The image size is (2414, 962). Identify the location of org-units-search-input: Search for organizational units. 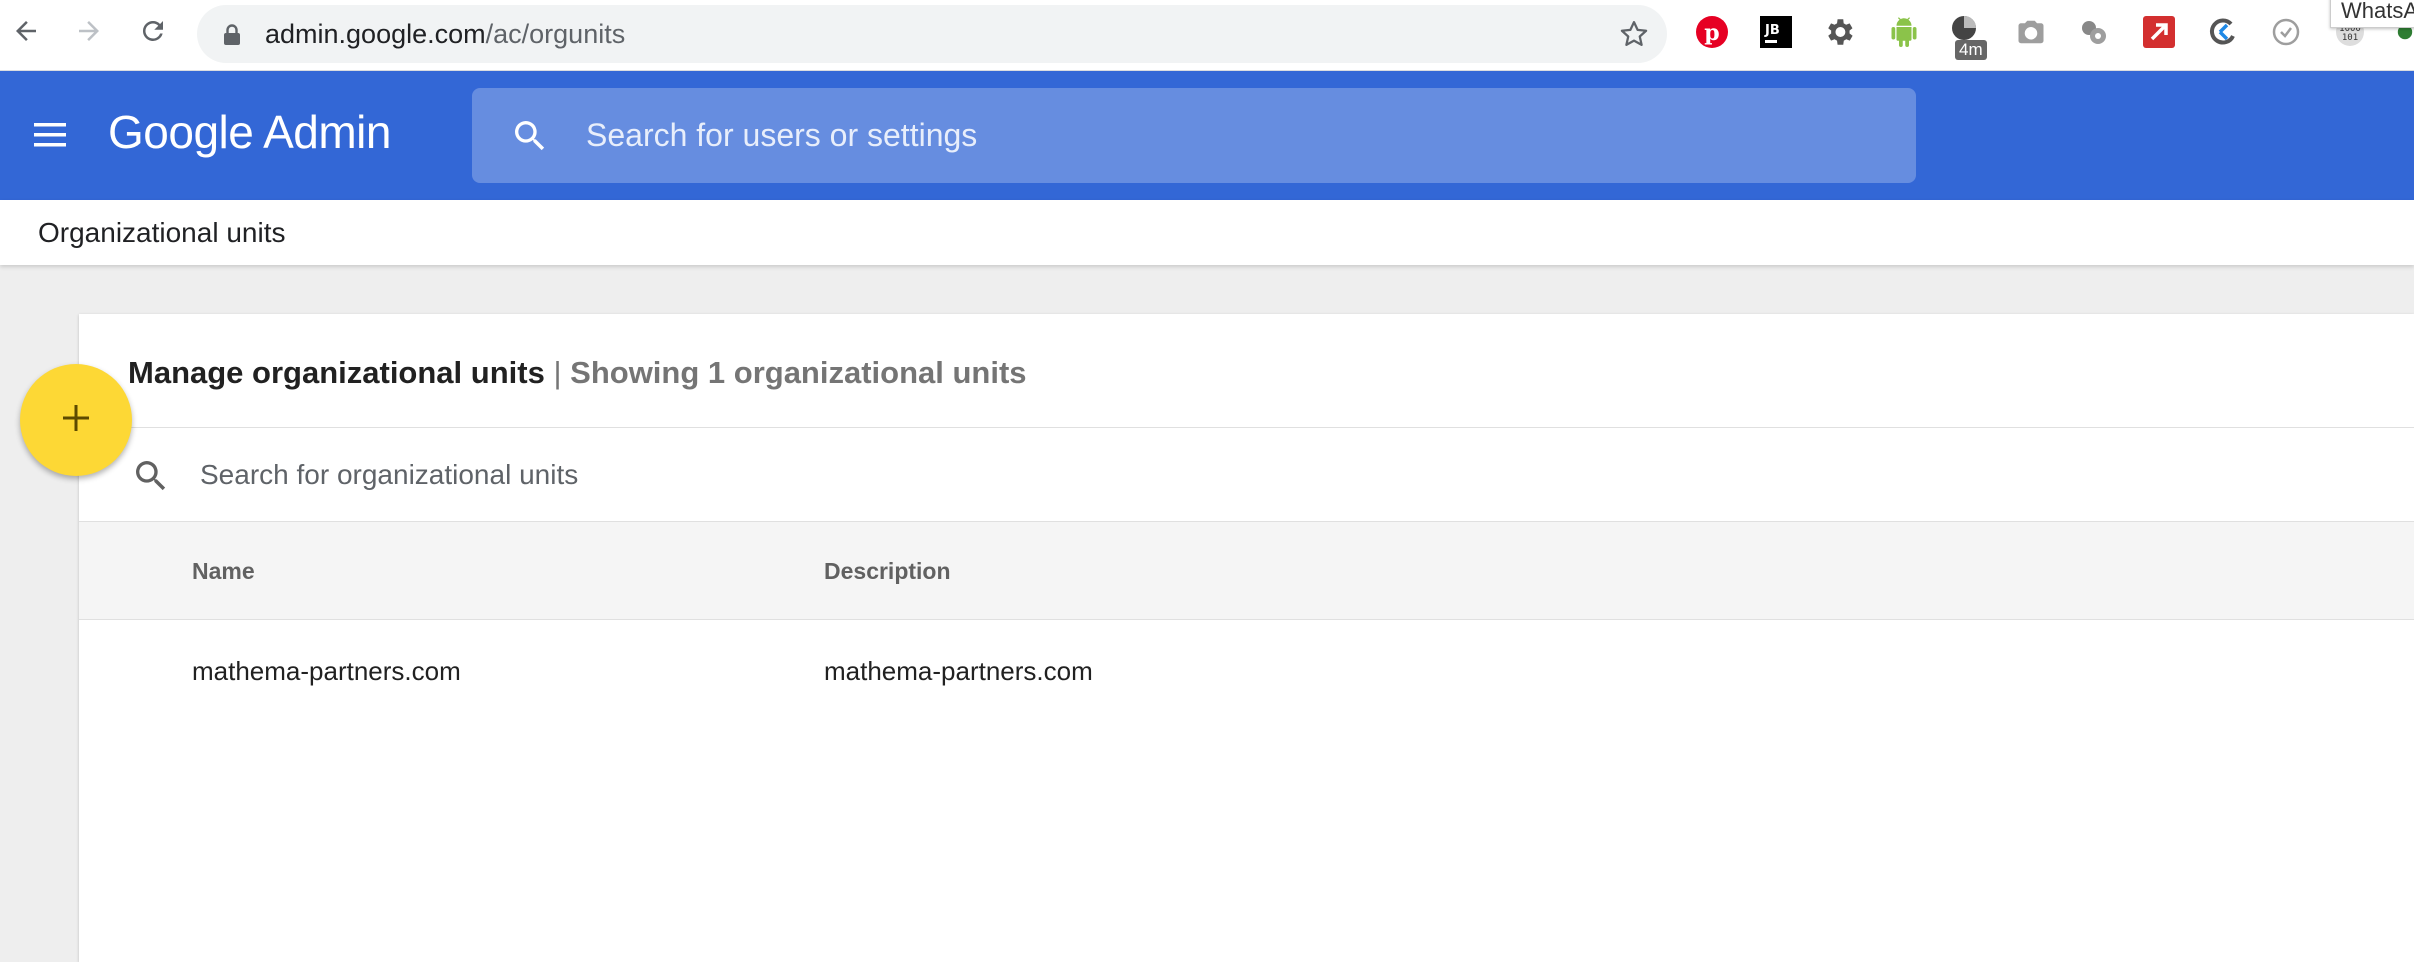
(1246, 475).